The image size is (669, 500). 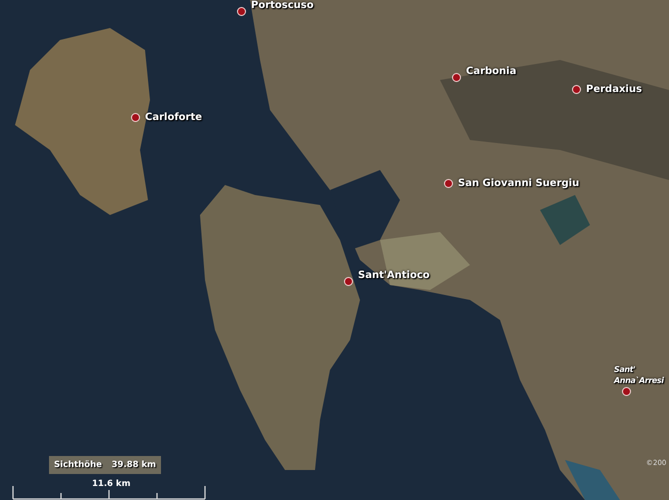 I want to click on scale-label: 11.6 km, so click(x=111, y=484).